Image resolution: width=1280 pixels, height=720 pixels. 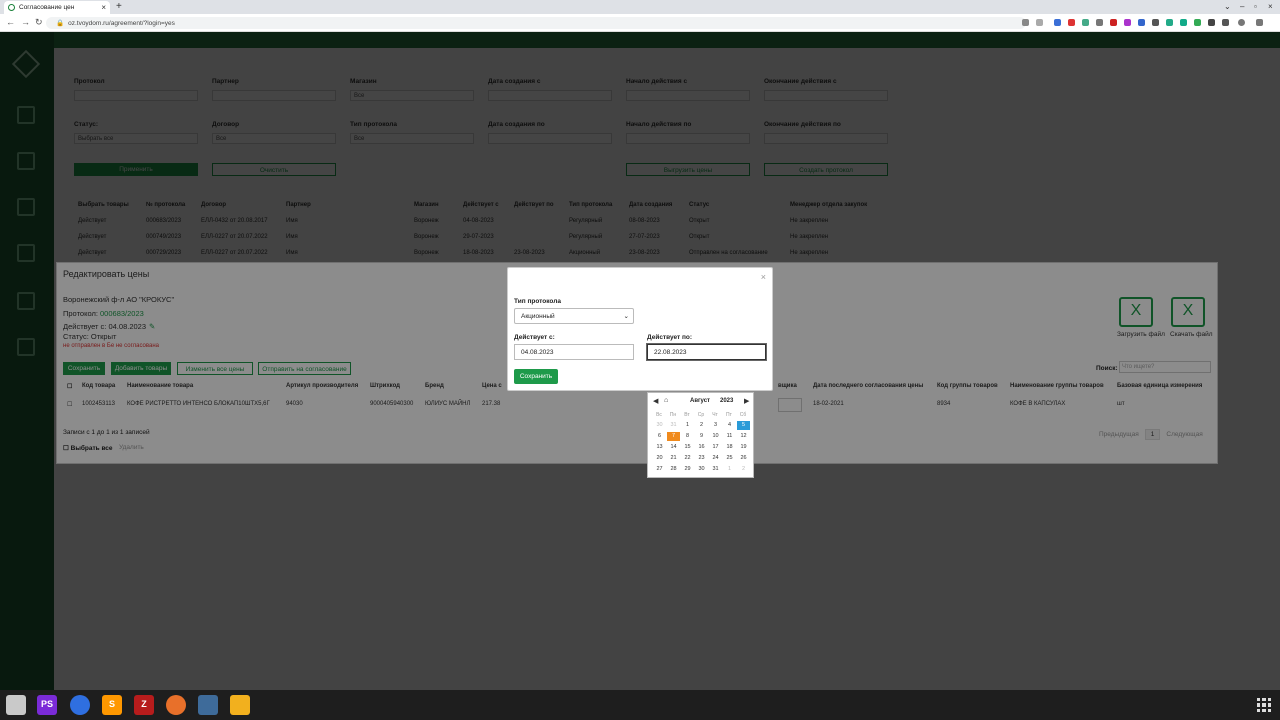 I want to click on calendar-day: 10, so click(x=715, y=436).